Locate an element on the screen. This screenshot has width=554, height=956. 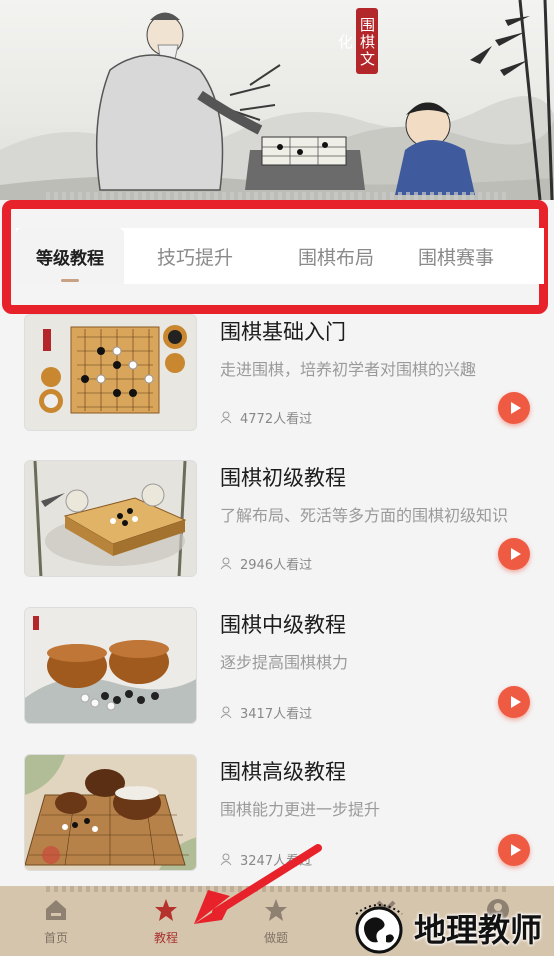
course-description: 了解布局、死活等多方面的围棋初级知识 is located at coordinates (364, 515).